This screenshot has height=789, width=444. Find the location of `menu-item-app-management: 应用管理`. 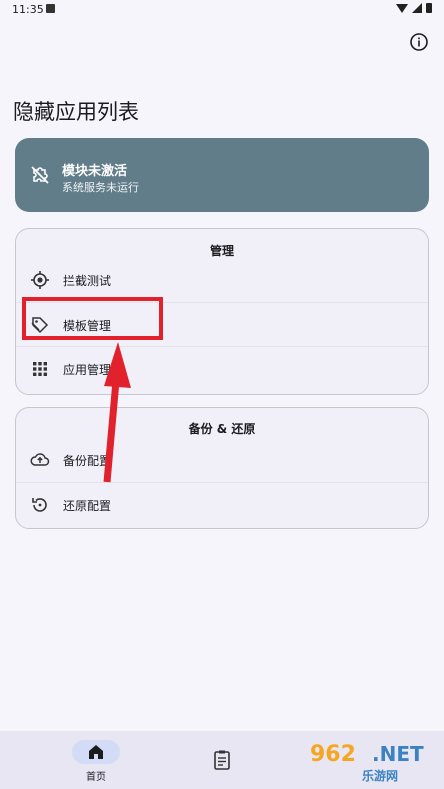

menu-item-app-management: 应用管理 is located at coordinates (222, 368).